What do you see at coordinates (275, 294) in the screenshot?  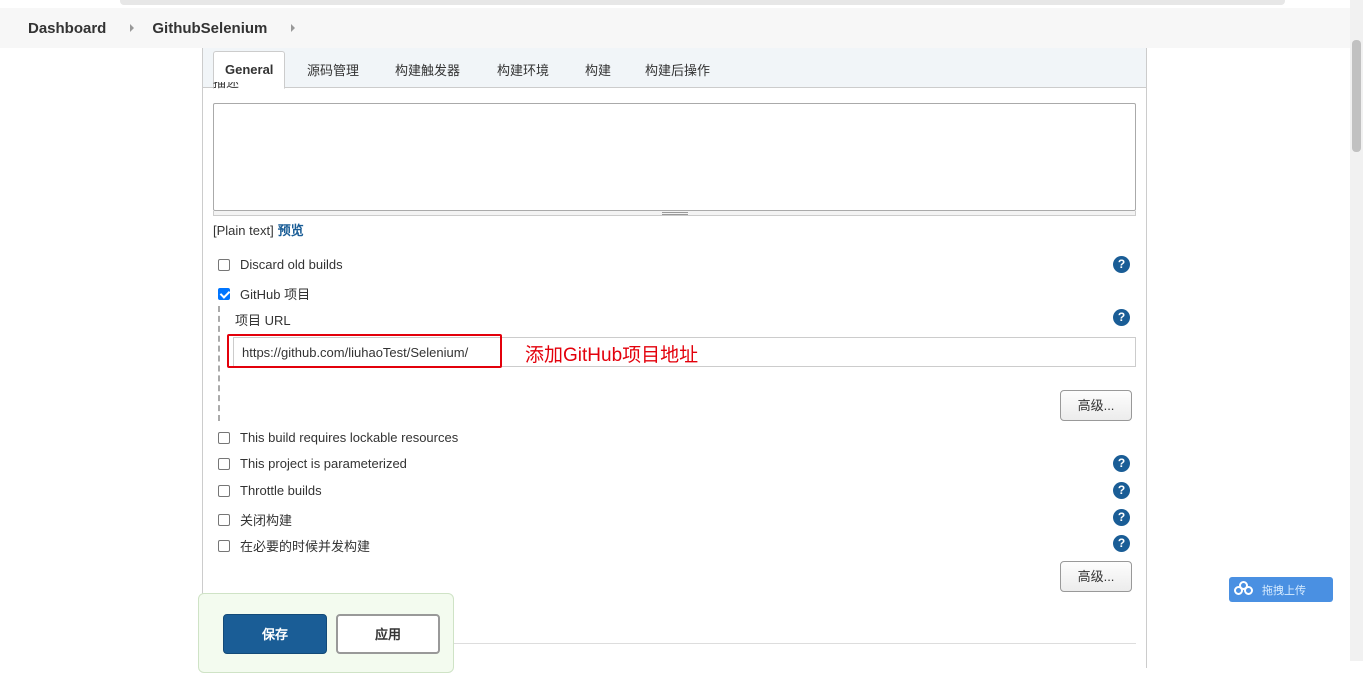 I see `github-project-label: GitHub 项目` at bounding box center [275, 294].